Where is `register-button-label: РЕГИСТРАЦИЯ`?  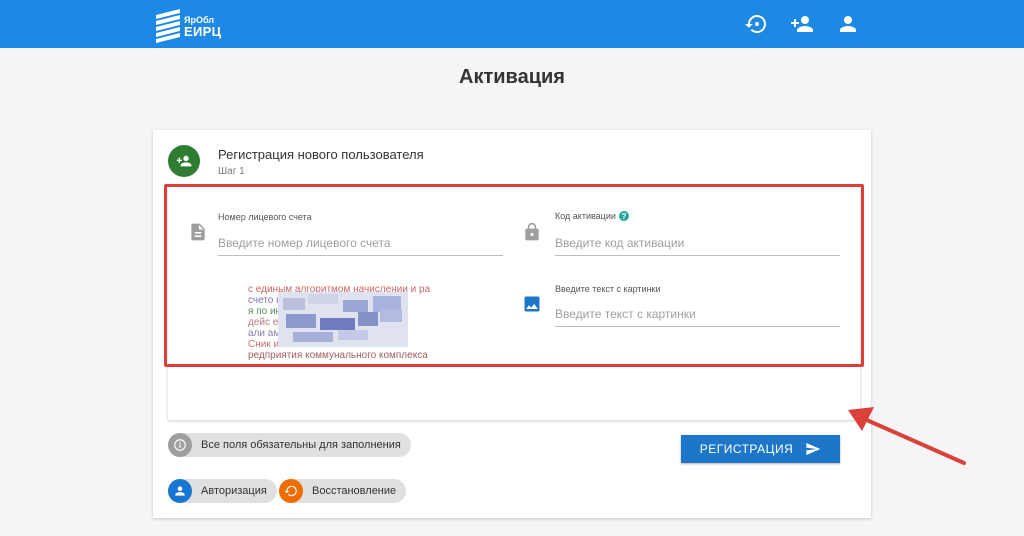
register-button-label: РЕГИСТРАЦИЯ is located at coordinates (746, 449).